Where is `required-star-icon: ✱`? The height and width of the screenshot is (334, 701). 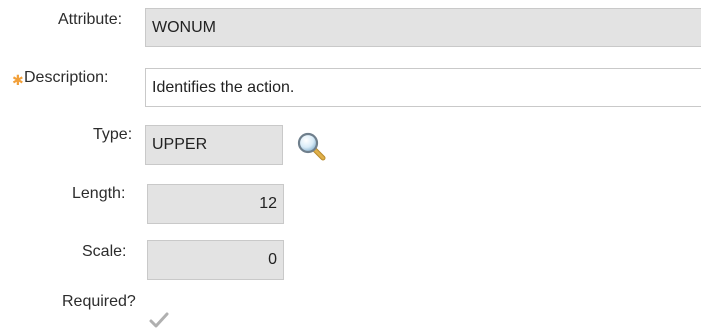
required-star-icon: ✱ is located at coordinates (18, 80).